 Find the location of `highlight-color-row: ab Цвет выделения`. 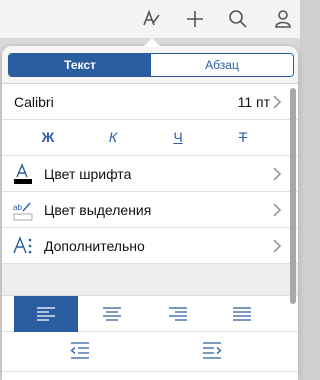

highlight-color-row: ab Цвет выделения is located at coordinates (150, 210).